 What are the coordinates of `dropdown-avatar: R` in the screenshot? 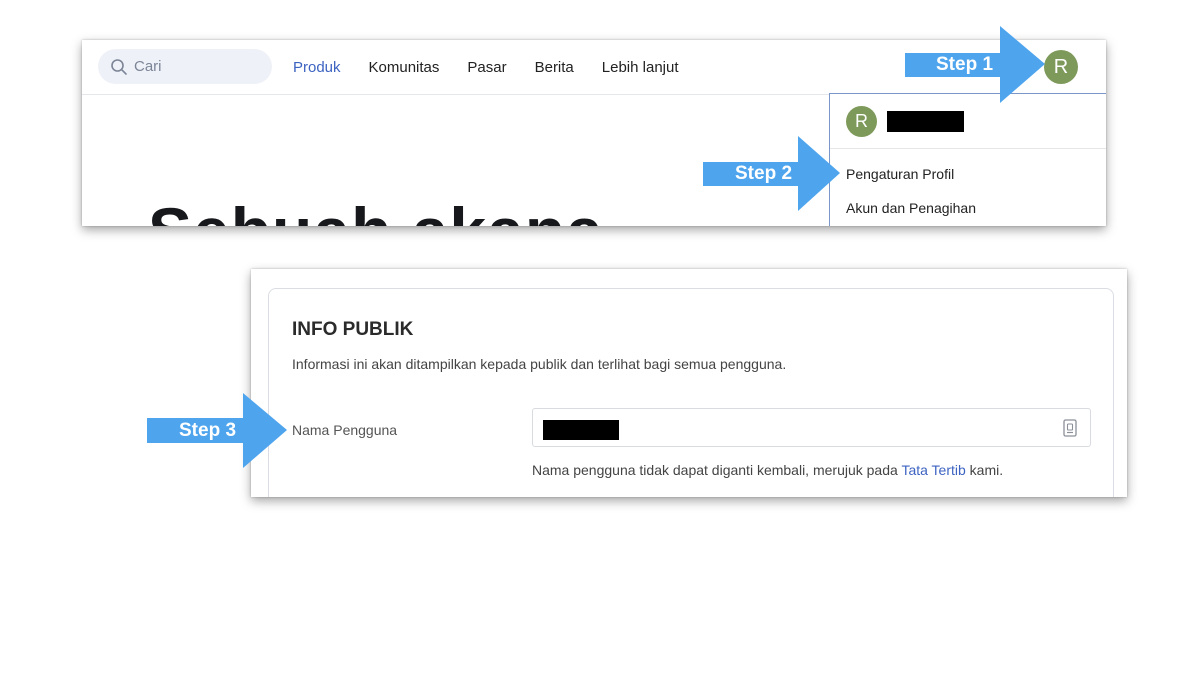 It's located at (861, 121).